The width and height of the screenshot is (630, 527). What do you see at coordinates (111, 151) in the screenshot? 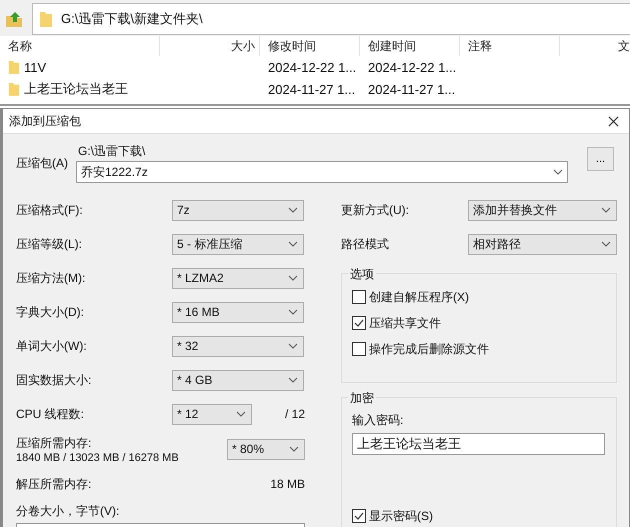
I see `folder-path: G:\迅雷下载\` at bounding box center [111, 151].